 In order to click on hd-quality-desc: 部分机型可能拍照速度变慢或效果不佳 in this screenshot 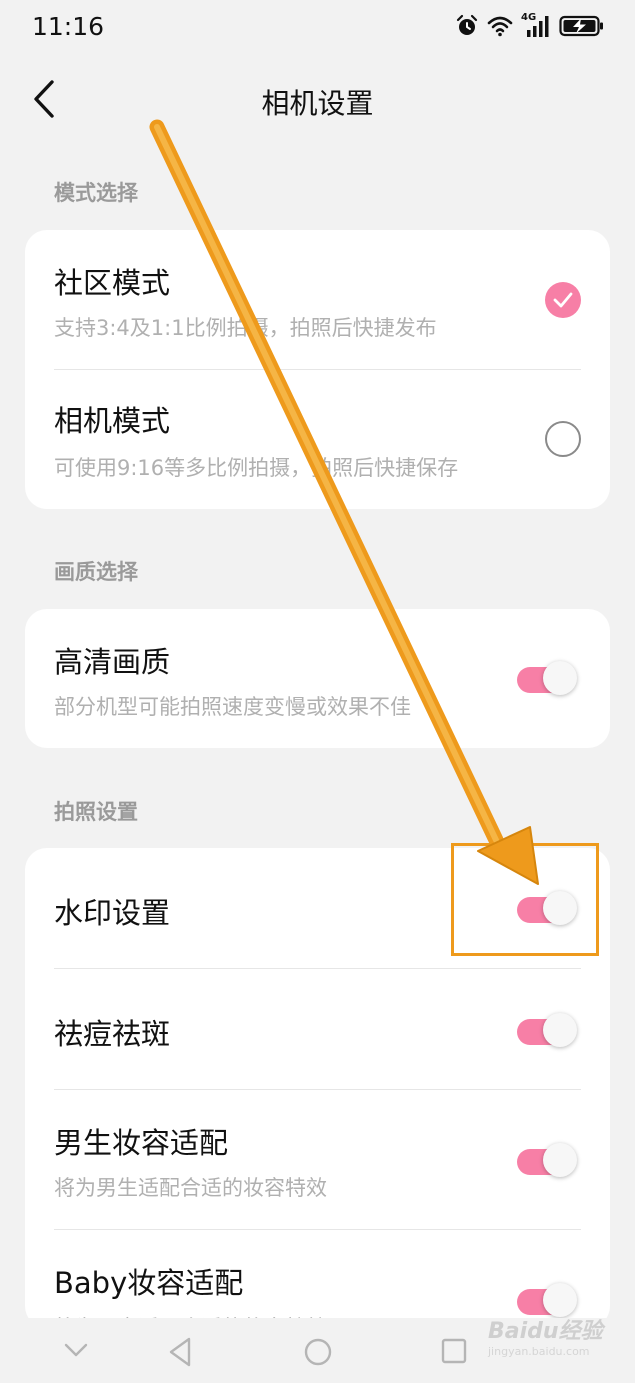, I will do `click(232, 707)`.